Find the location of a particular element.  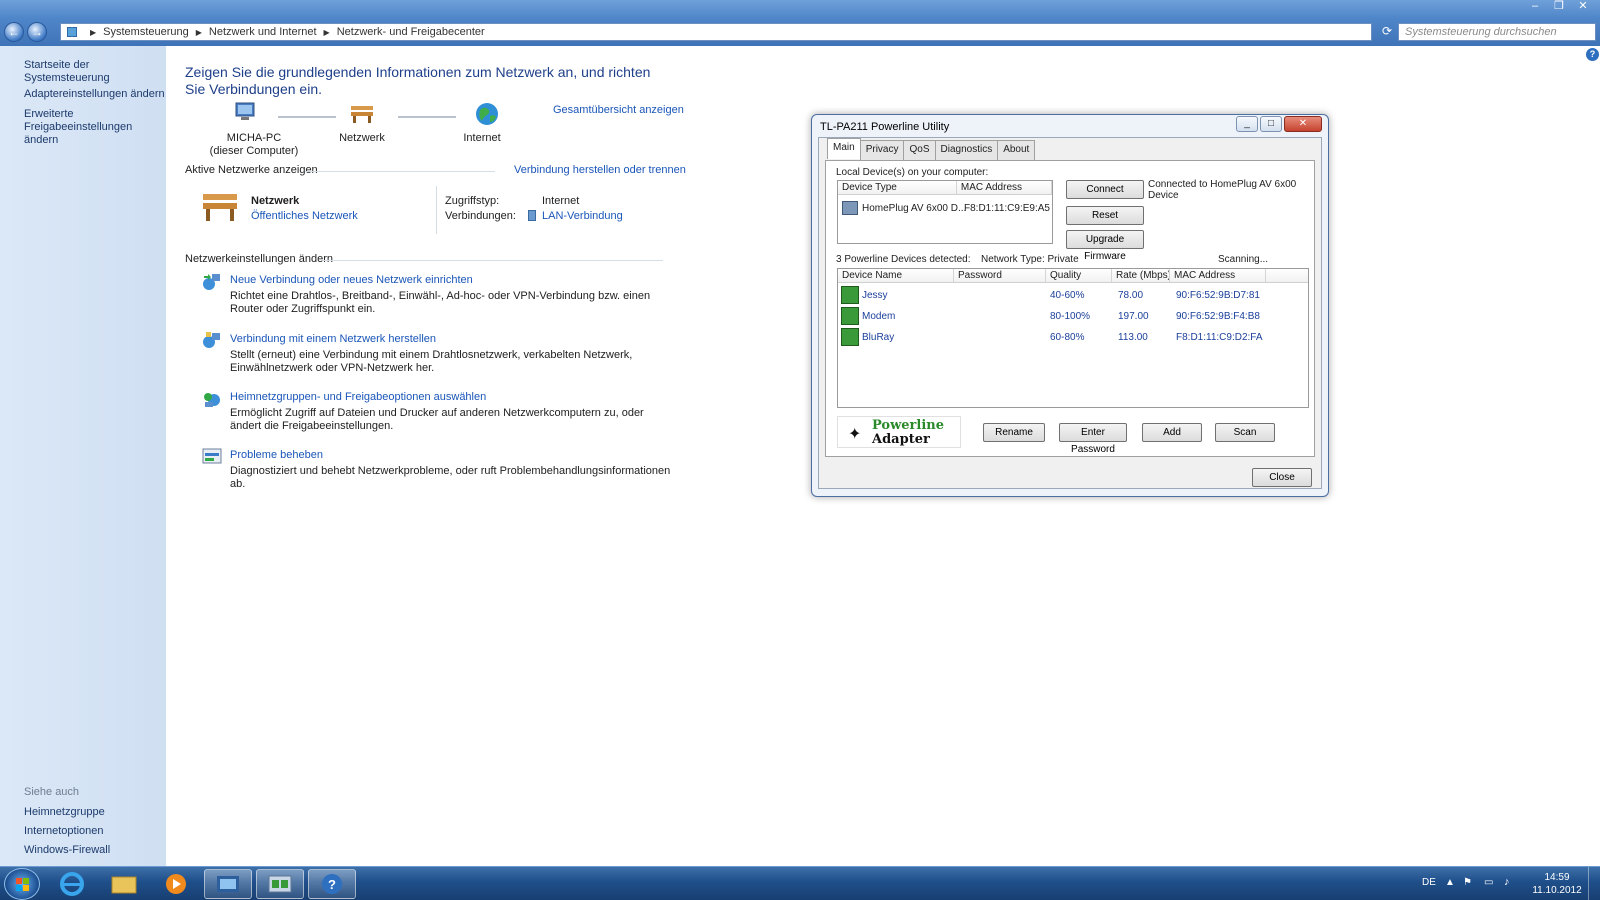

dialog-window-controls: _ □ ✕ is located at coordinates (1279, 124).